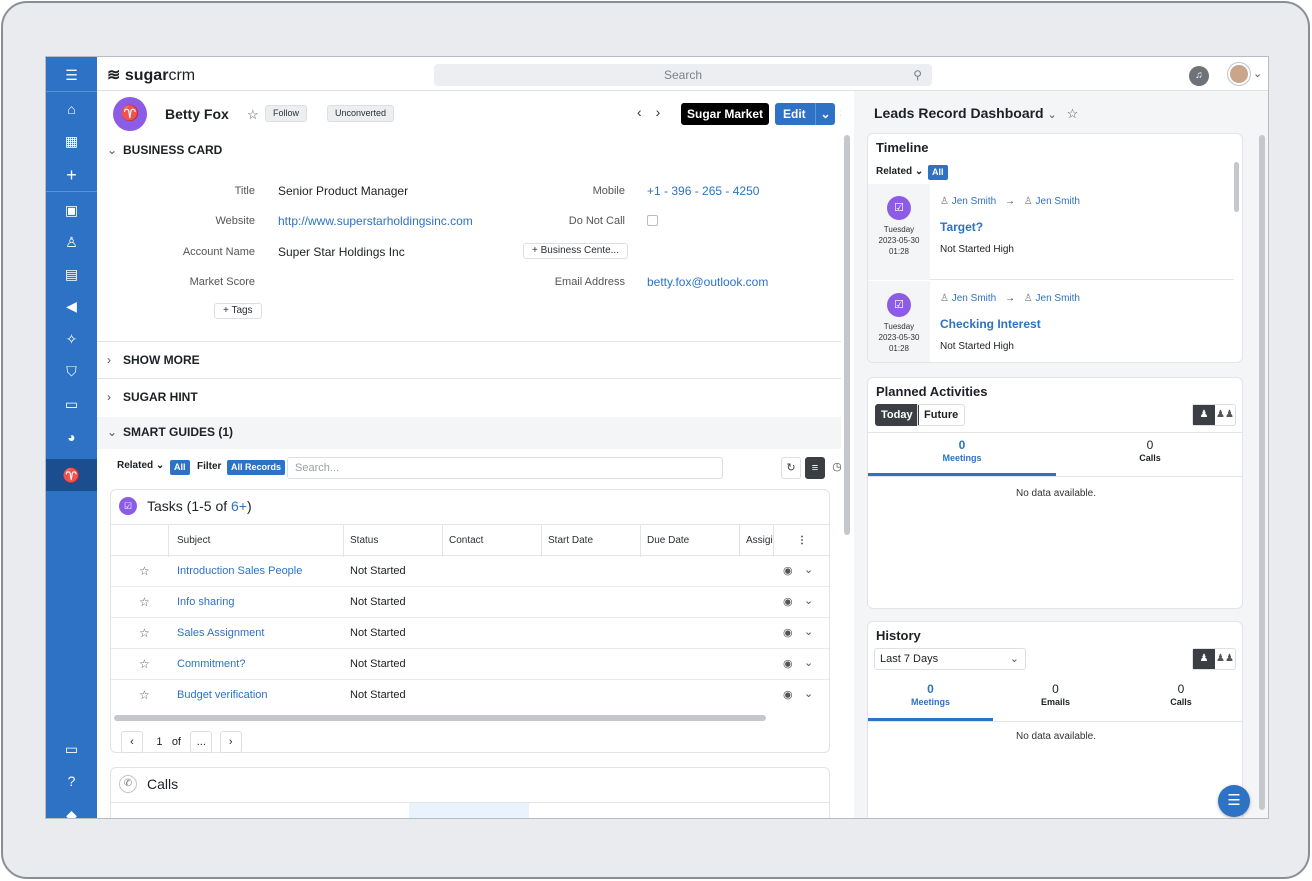 The image size is (1312, 881). I want to click on contact-icon: ♙, so click(71, 242).